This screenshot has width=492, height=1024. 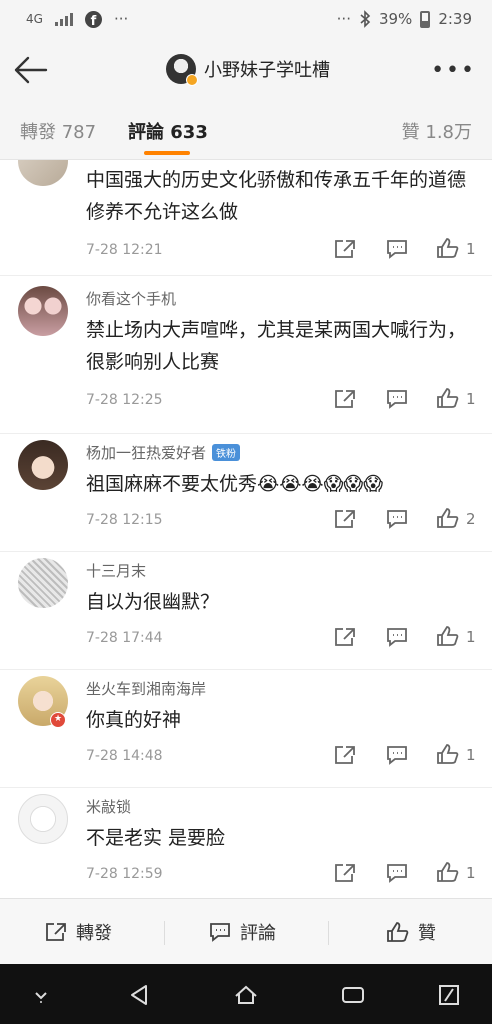 I want to click on top-header: 小野妹子学吐槽 •••, so click(x=246, y=70).